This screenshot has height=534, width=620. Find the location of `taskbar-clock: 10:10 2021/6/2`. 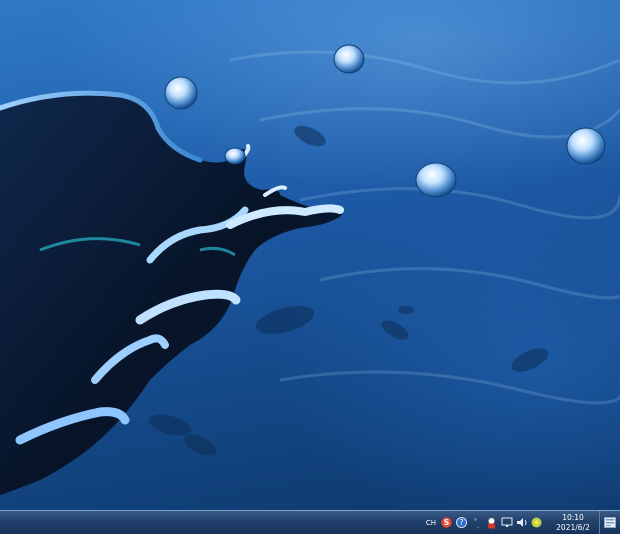

taskbar-clock: 10:10 2021/6/2 is located at coordinates (573, 523).